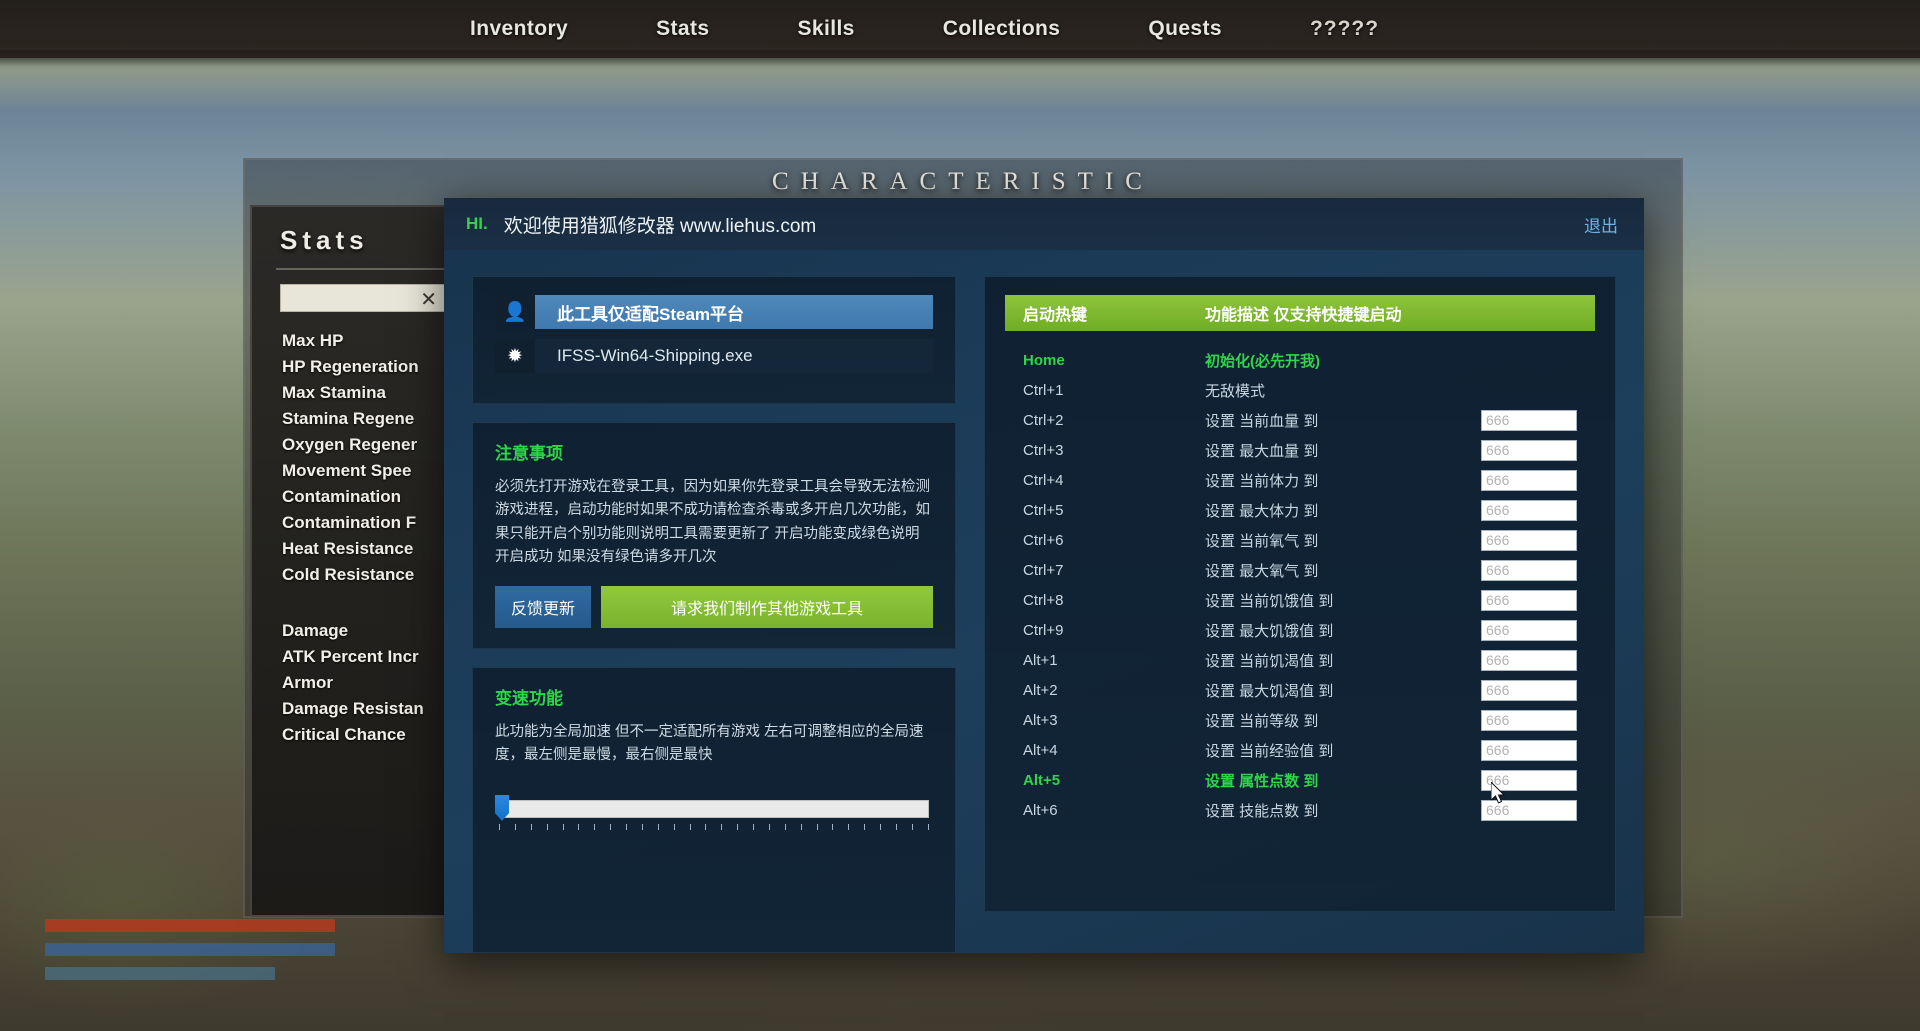 The width and height of the screenshot is (1920, 1031). I want to click on trainer-titlebar: HI. 欢迎使用猎狐修改器 www.liehus.com 退出, so click(1044, 224).